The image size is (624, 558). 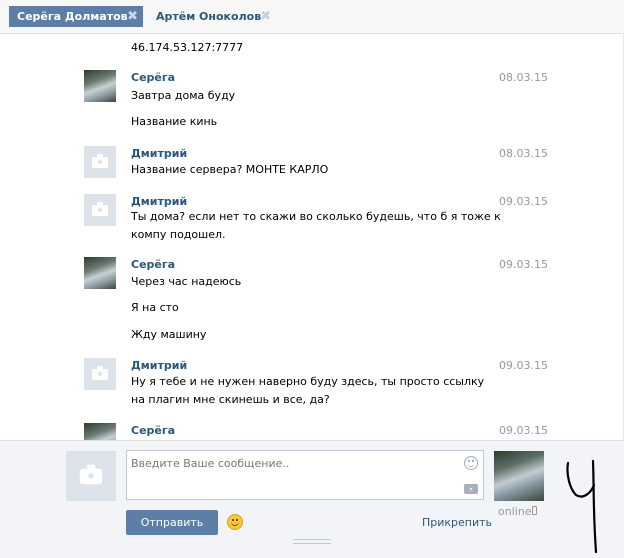 I want to click on message-text: Название сервера? МОНТЕ КАРЛО, so click(x=230, y=169).